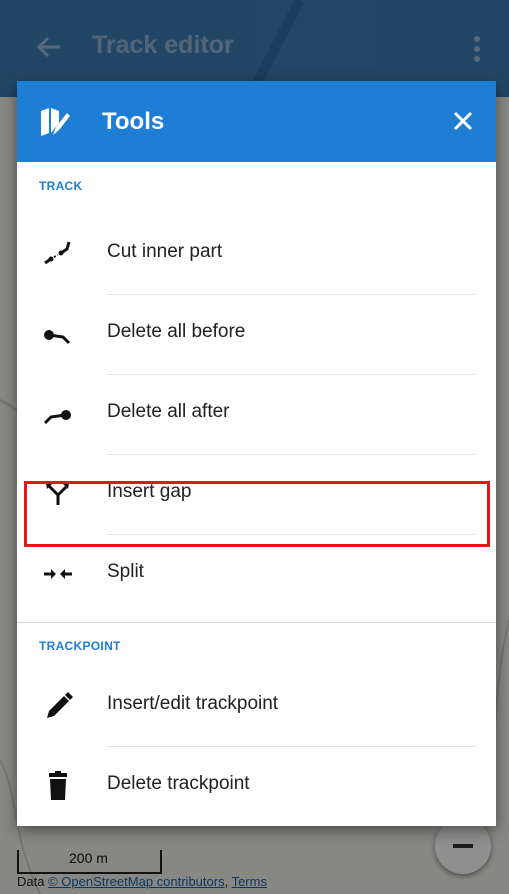 This screenshot has height=894, width=509. I want to click on menu-item-label: Delete trackpoint, so click(178, 783).